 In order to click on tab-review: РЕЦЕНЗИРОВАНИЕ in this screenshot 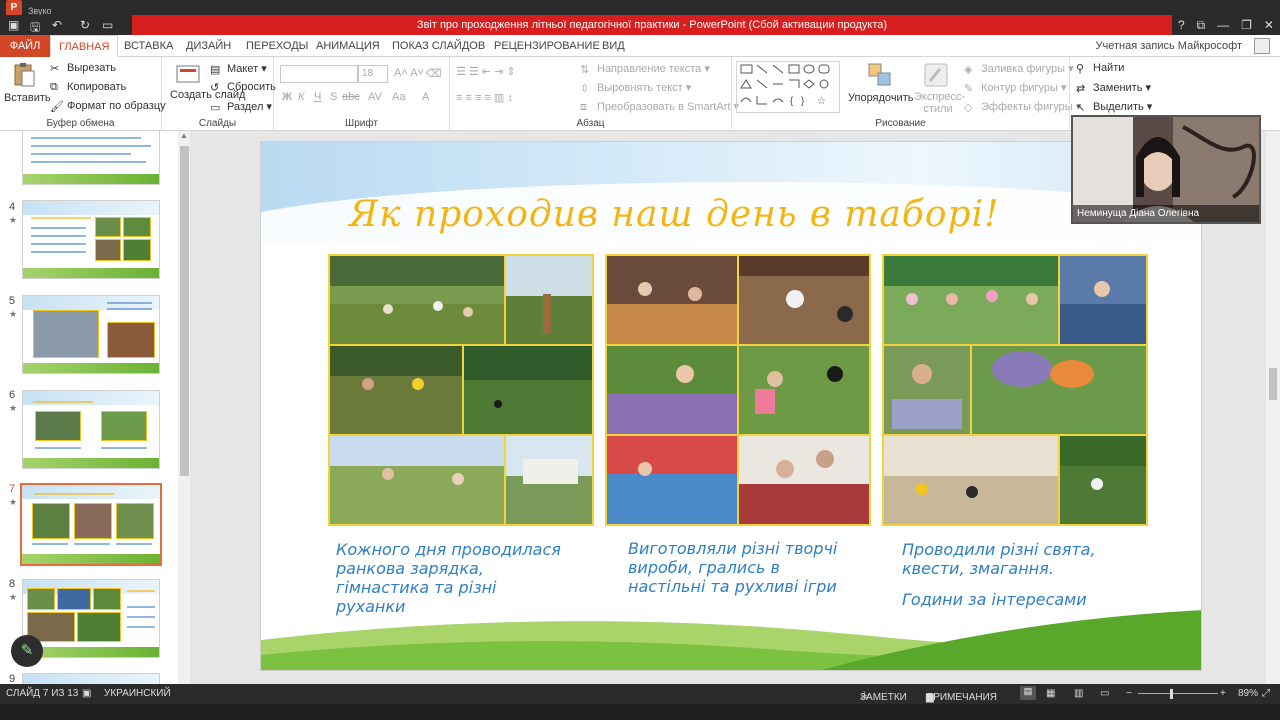, I will do `click(547, 46)`.